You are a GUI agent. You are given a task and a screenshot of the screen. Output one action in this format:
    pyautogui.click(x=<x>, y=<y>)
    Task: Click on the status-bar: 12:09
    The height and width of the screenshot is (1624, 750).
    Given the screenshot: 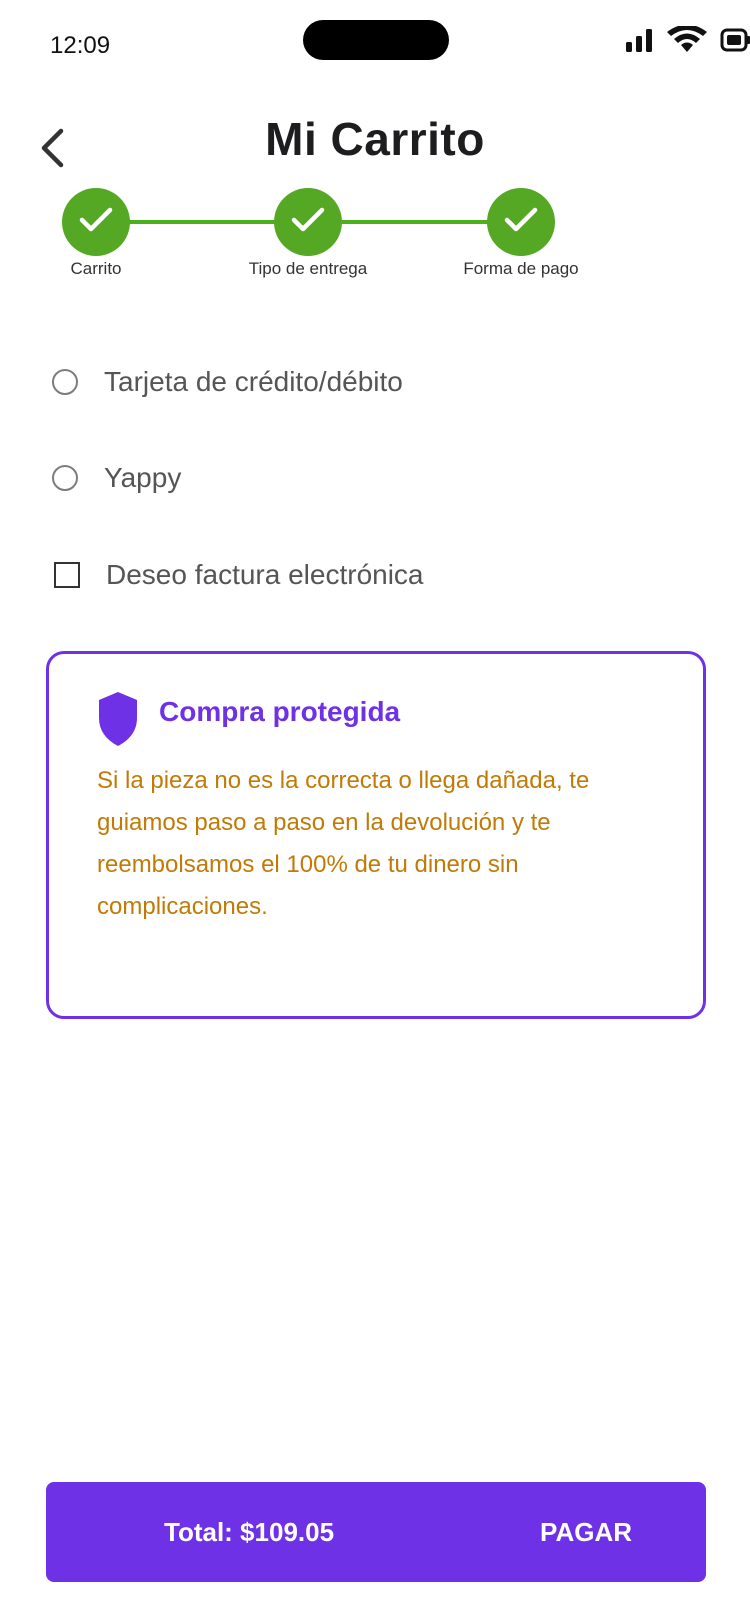 What is the action you would take?
    pyautogui.click(x=375, y=45)
    